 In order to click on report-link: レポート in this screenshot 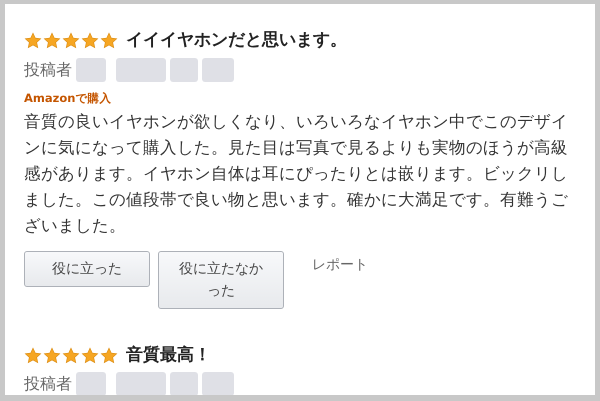, I will do `click(340, 263)`.